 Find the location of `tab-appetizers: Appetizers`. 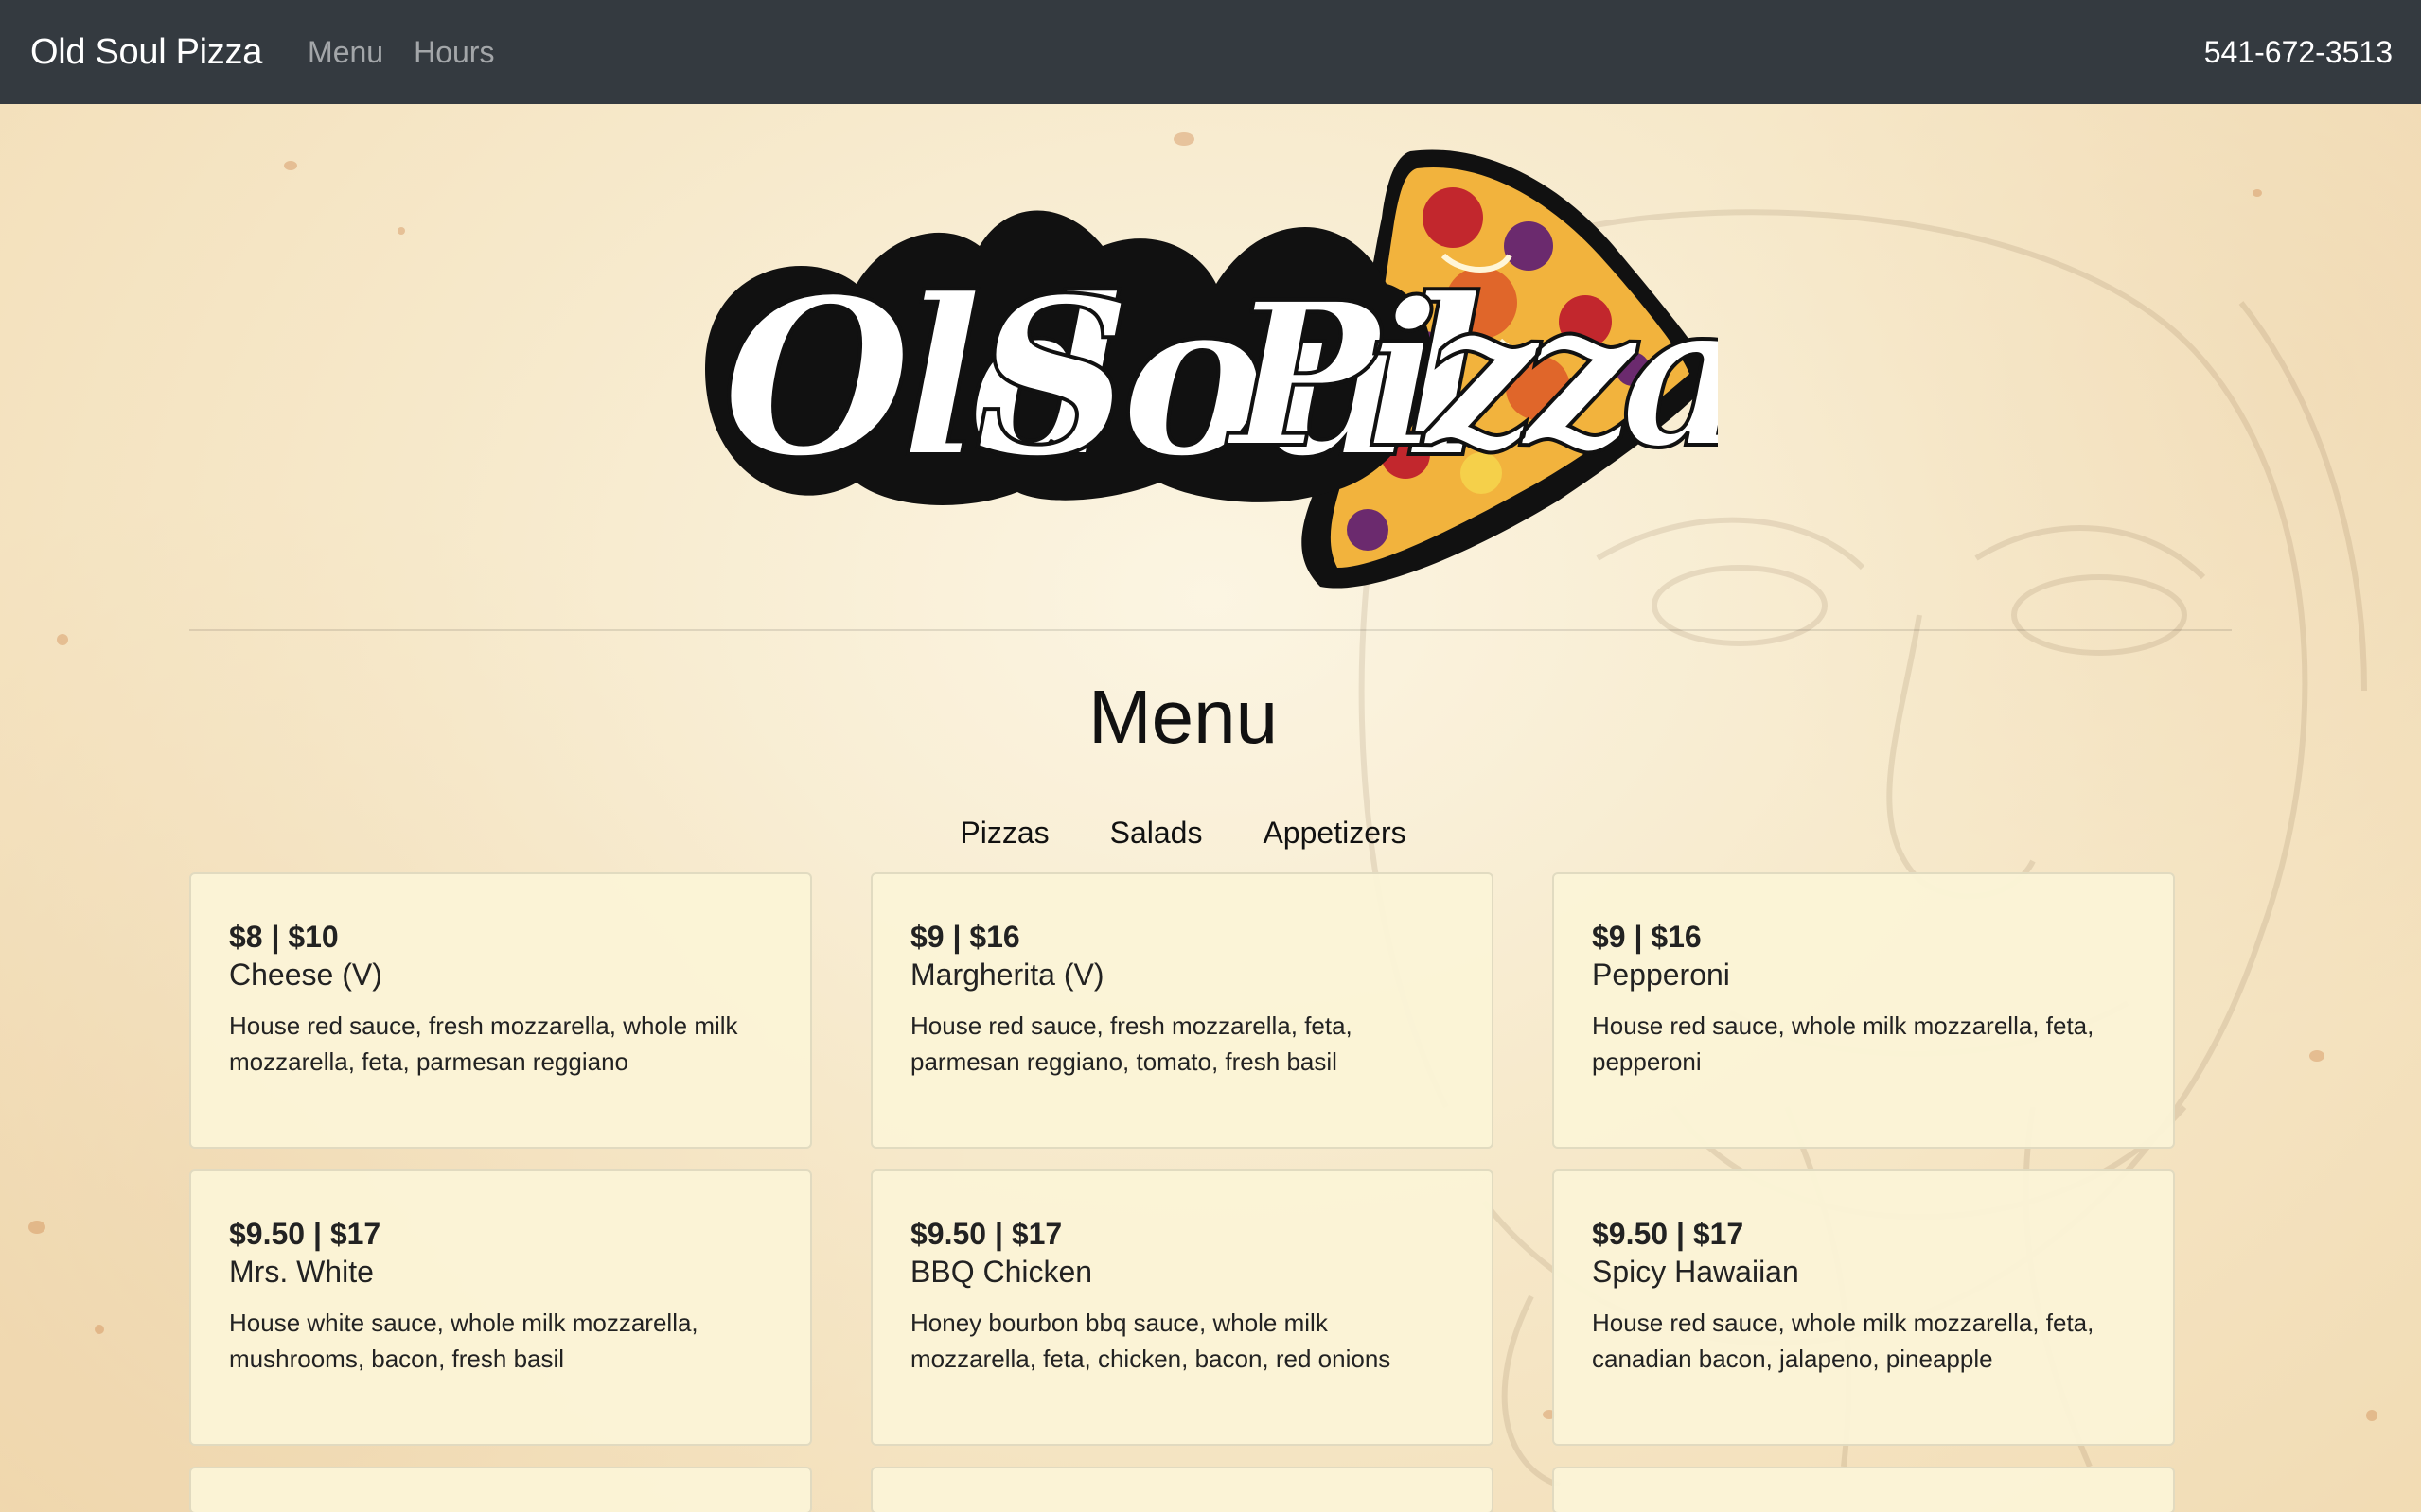

tab-appetizers: Appetizers is located at coordinates (1334, 833).